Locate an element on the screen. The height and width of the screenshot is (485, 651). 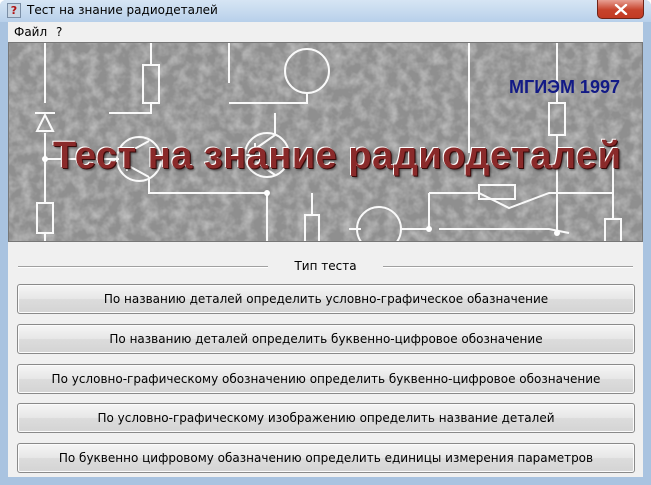
org-label: МГИЭМ 1997 is located at coordinates (564, 87).